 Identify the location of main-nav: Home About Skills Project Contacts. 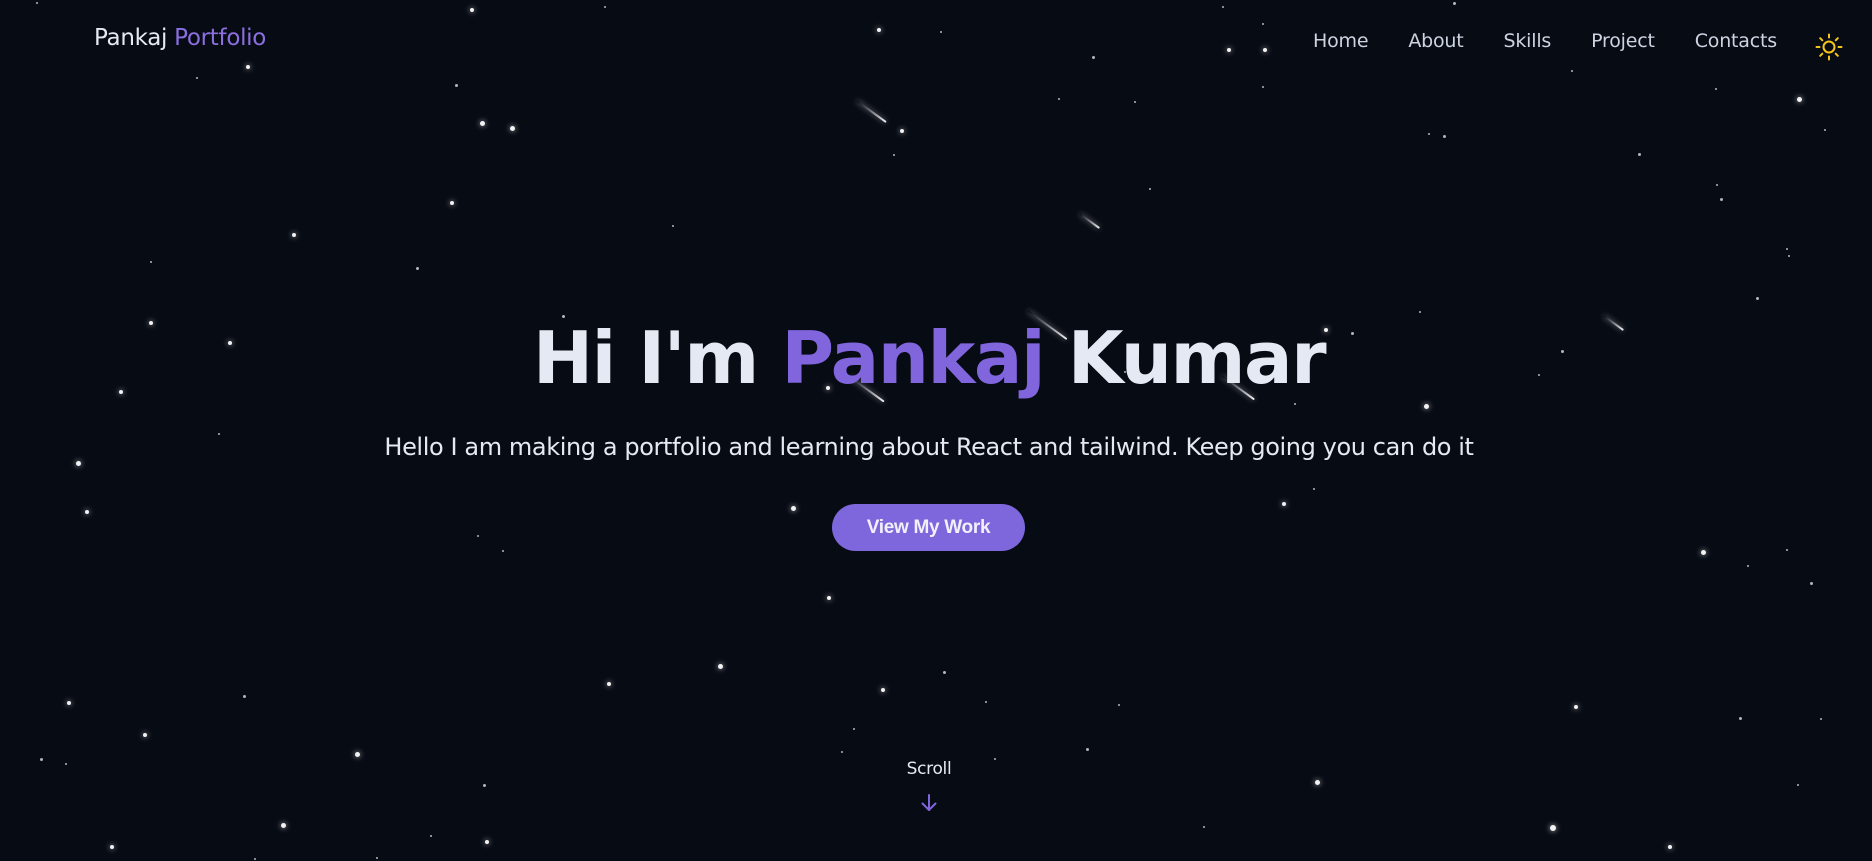
(1565, 41).